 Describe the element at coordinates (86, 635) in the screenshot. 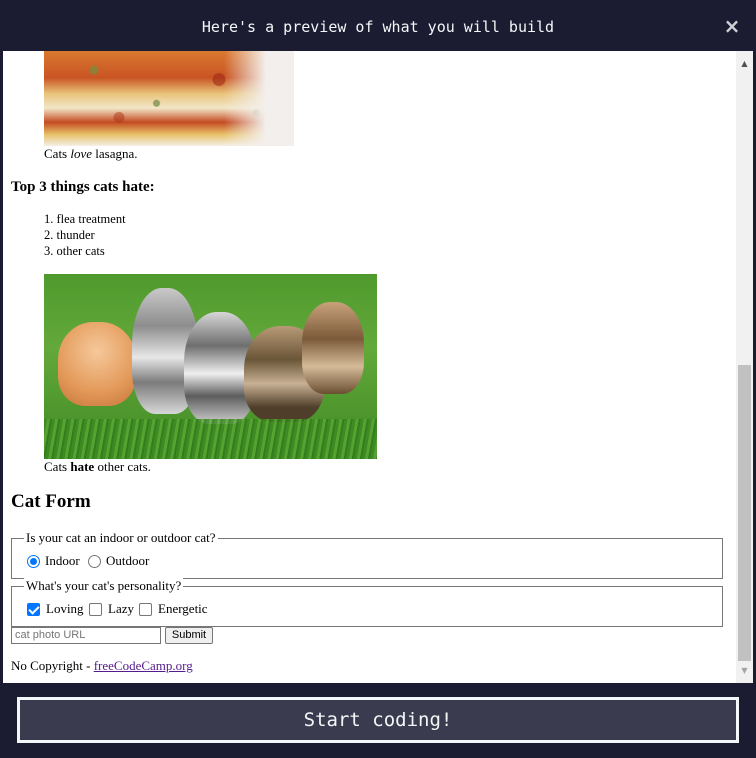

I see `cat-photo-url-input: cat photo URL` at that location.